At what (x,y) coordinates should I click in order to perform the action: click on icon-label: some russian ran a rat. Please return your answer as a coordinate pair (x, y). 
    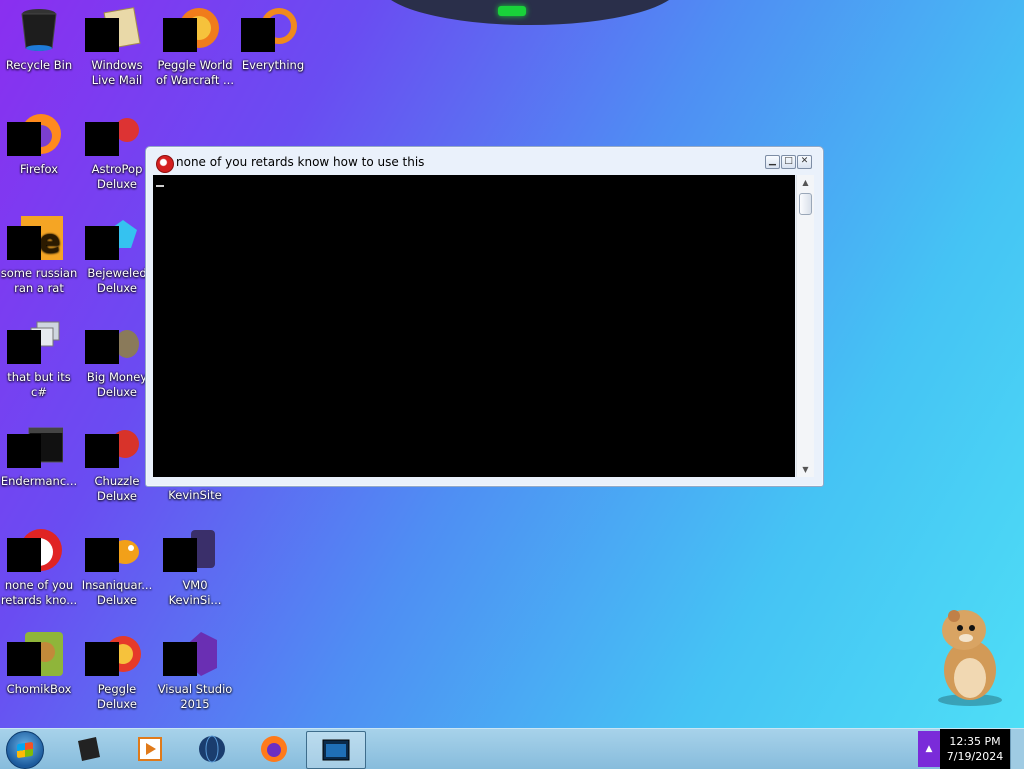
    Looking at the image, I should click on (39, 280).